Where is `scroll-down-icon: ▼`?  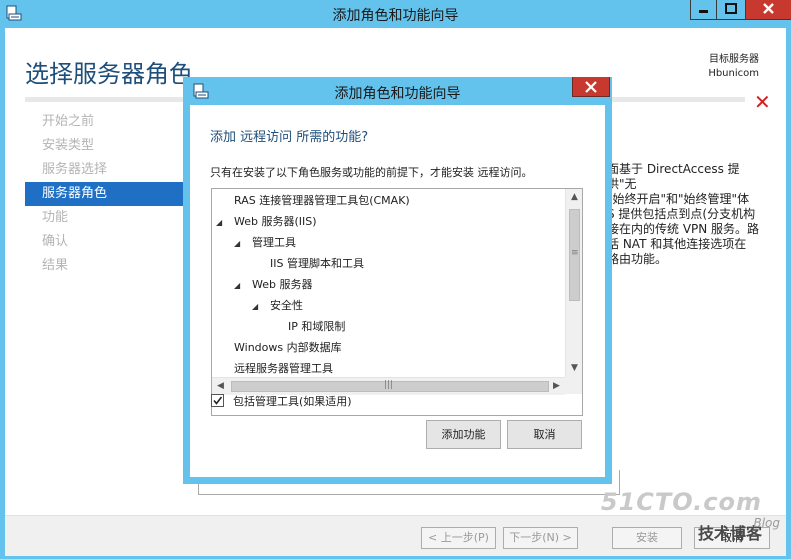 scroll-down-icon: ▼ is located at coordinates (574, 368).